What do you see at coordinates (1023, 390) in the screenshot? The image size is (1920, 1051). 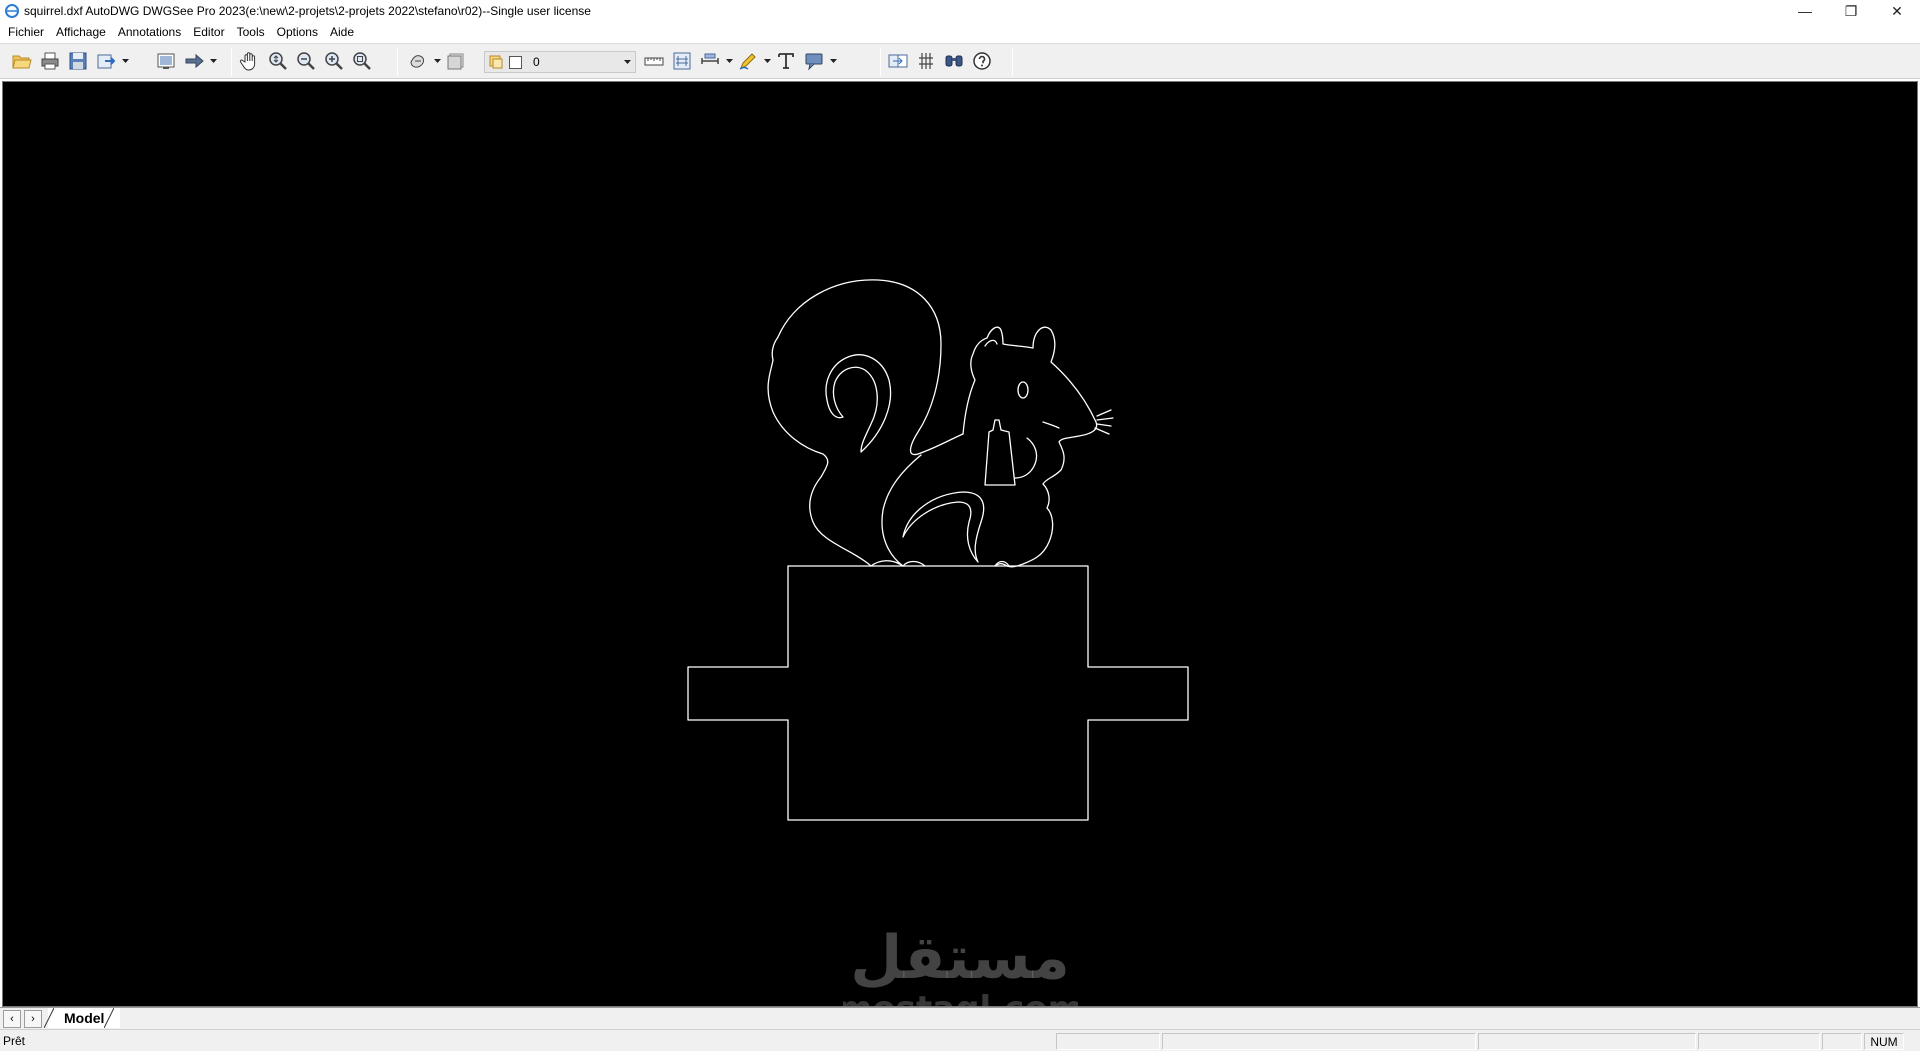 I see `squirrel-eye` at bounding box center [1023, 390].